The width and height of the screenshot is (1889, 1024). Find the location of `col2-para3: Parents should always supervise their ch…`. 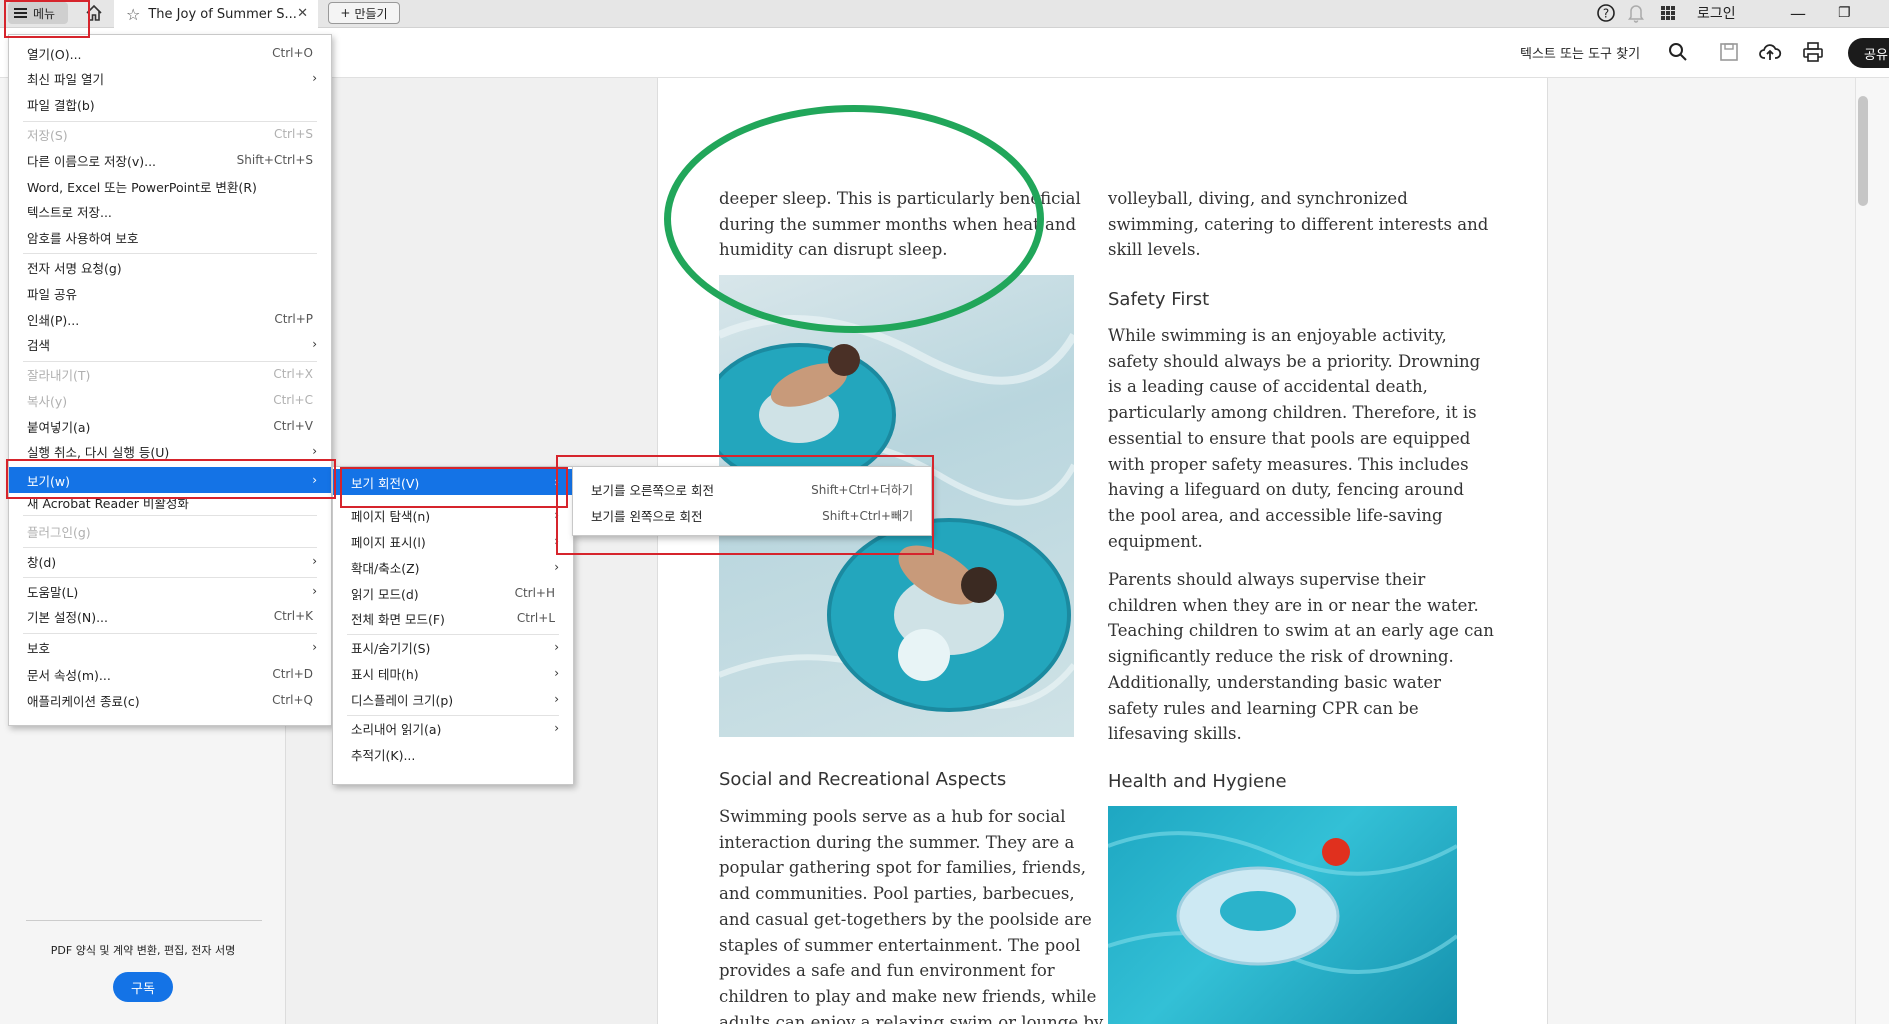

col2-para3: Parents should always supervise their ch… is located at coordinates (1301, 657).